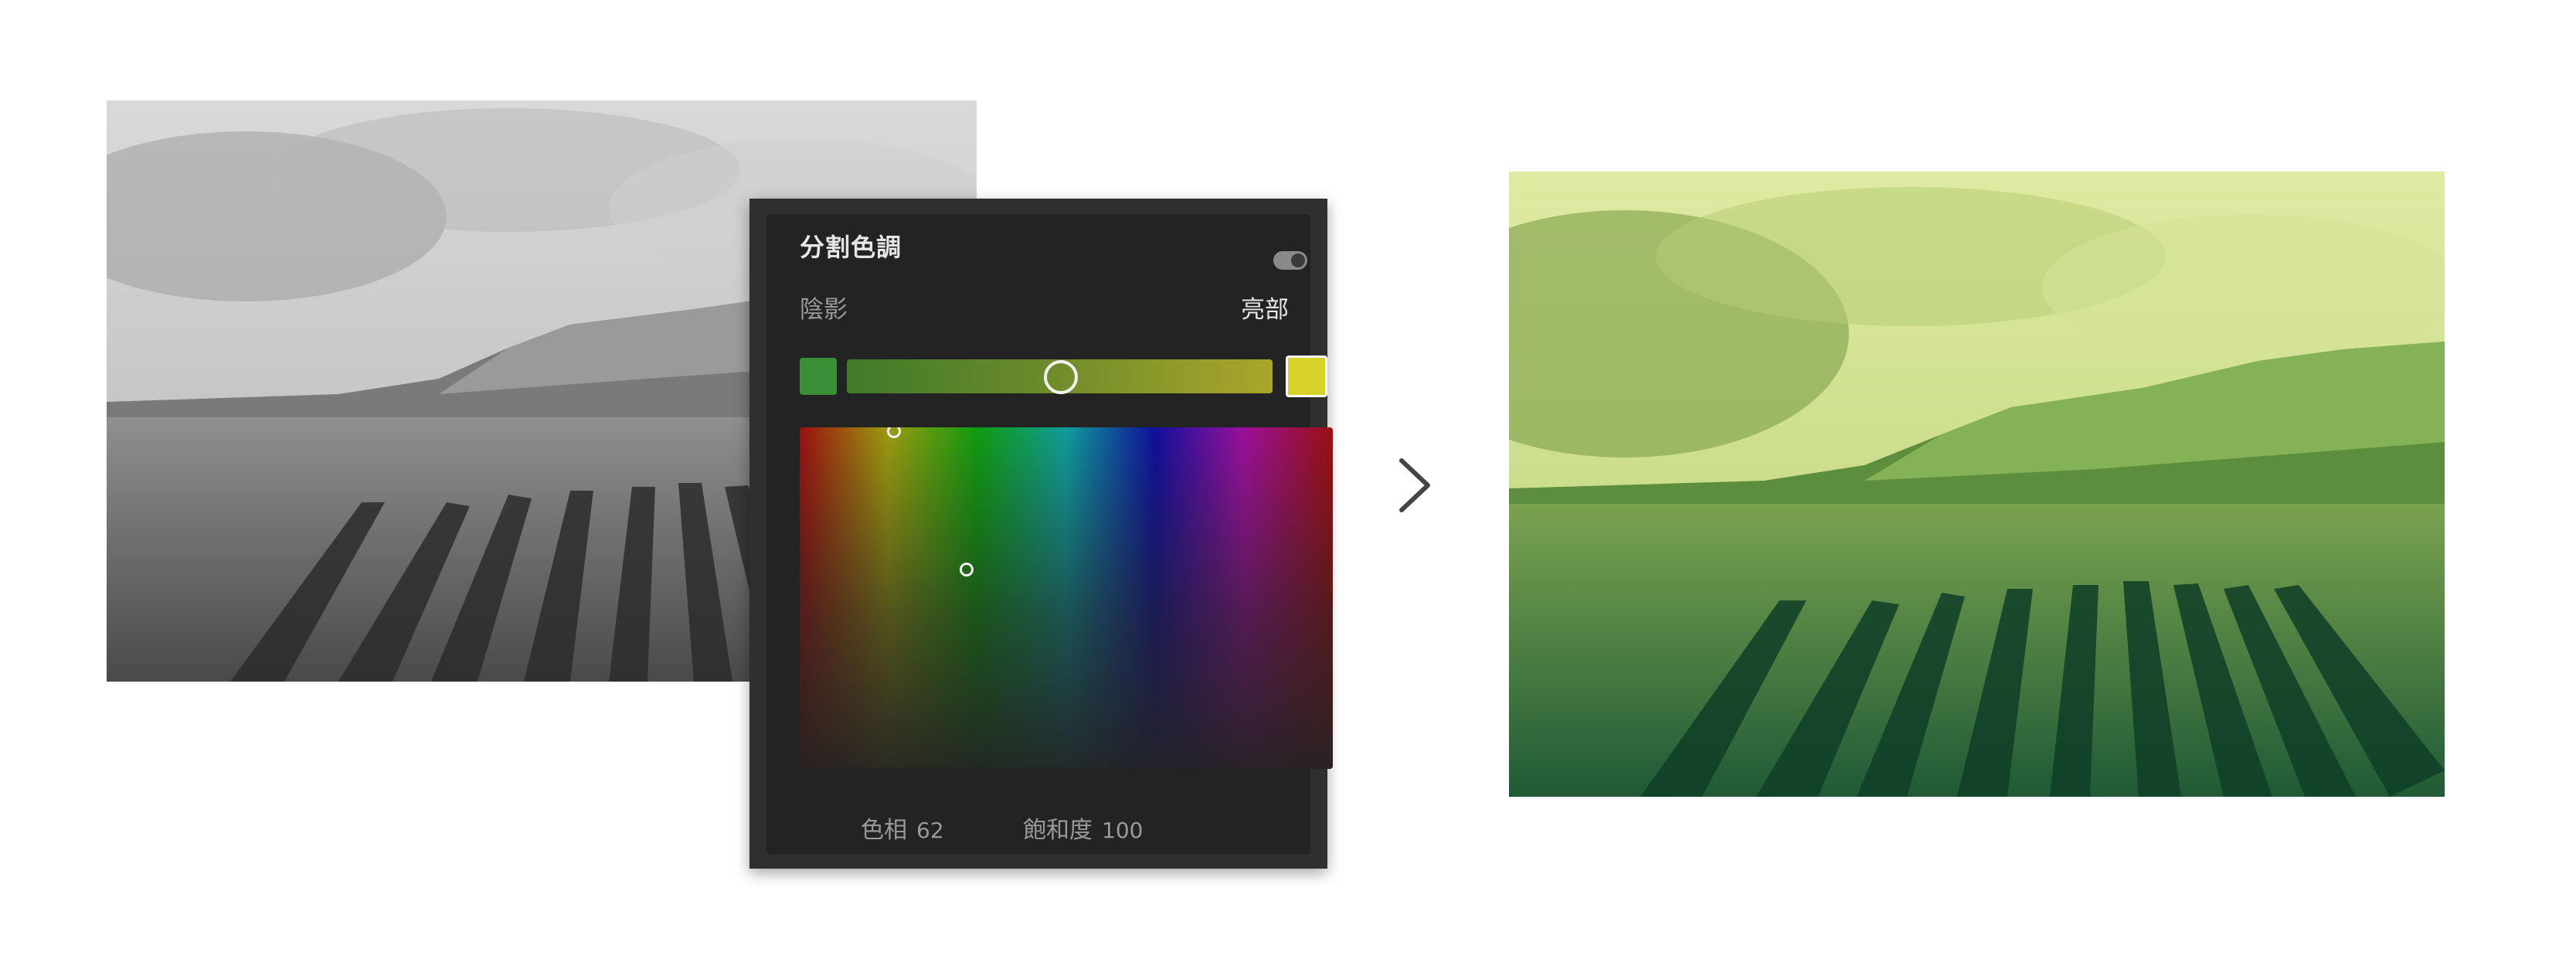 The image size is (2576, 966). Describe the element at coordinates (1123, 830) in the screenshot. I see `saturation-value: 100` at that location.